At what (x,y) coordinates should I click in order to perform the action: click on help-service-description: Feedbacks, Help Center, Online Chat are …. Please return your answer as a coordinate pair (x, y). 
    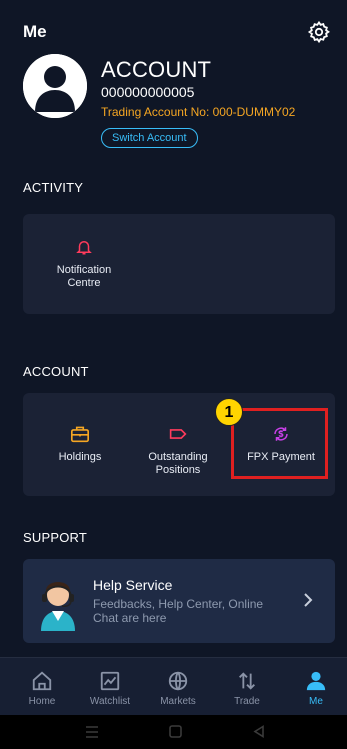
    Looking at the image, I should click on (178, 611).